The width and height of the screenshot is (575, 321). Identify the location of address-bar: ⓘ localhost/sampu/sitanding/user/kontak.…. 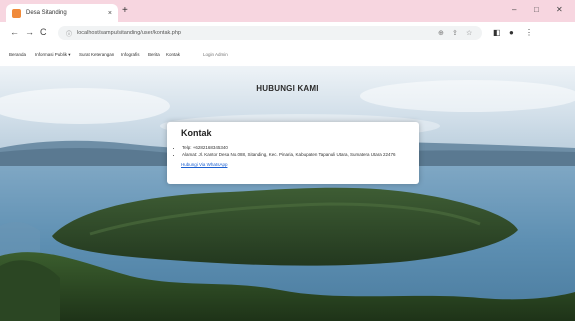
(270, 33).